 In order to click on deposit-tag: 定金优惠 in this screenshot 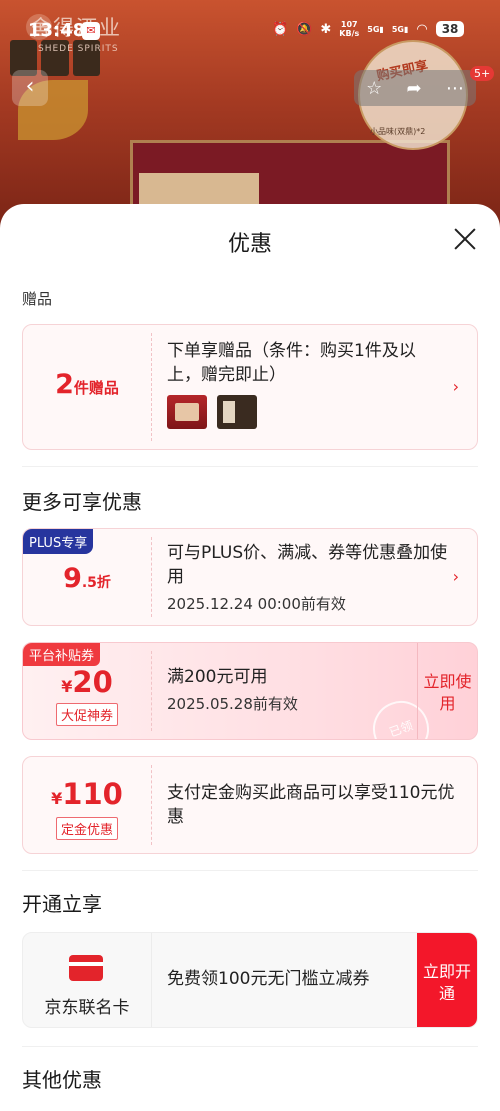, I will do `click(87, 828)`.